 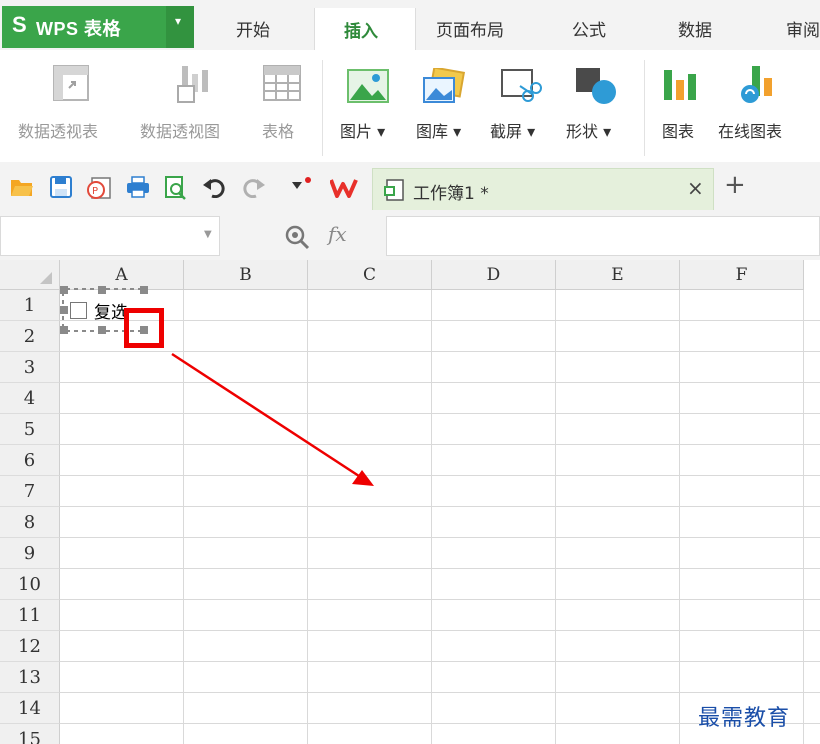 What do you see at coordinates (61, 187) in the screenshot?
I see `save-icon` at bounding box center [61, 187].